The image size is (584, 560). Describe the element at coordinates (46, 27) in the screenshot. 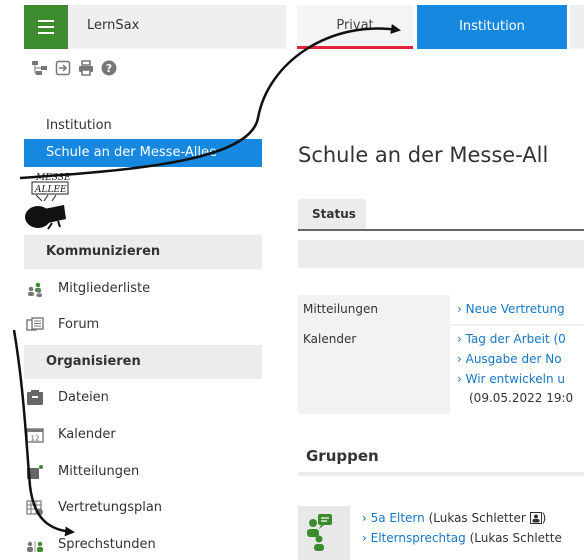

I see `menu-button` at that location.